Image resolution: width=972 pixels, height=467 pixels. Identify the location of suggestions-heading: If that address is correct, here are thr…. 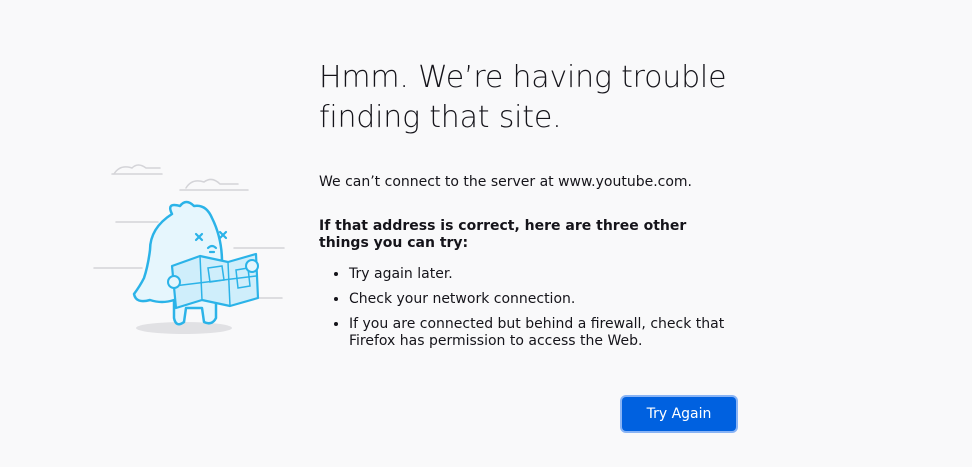
(503, 234).